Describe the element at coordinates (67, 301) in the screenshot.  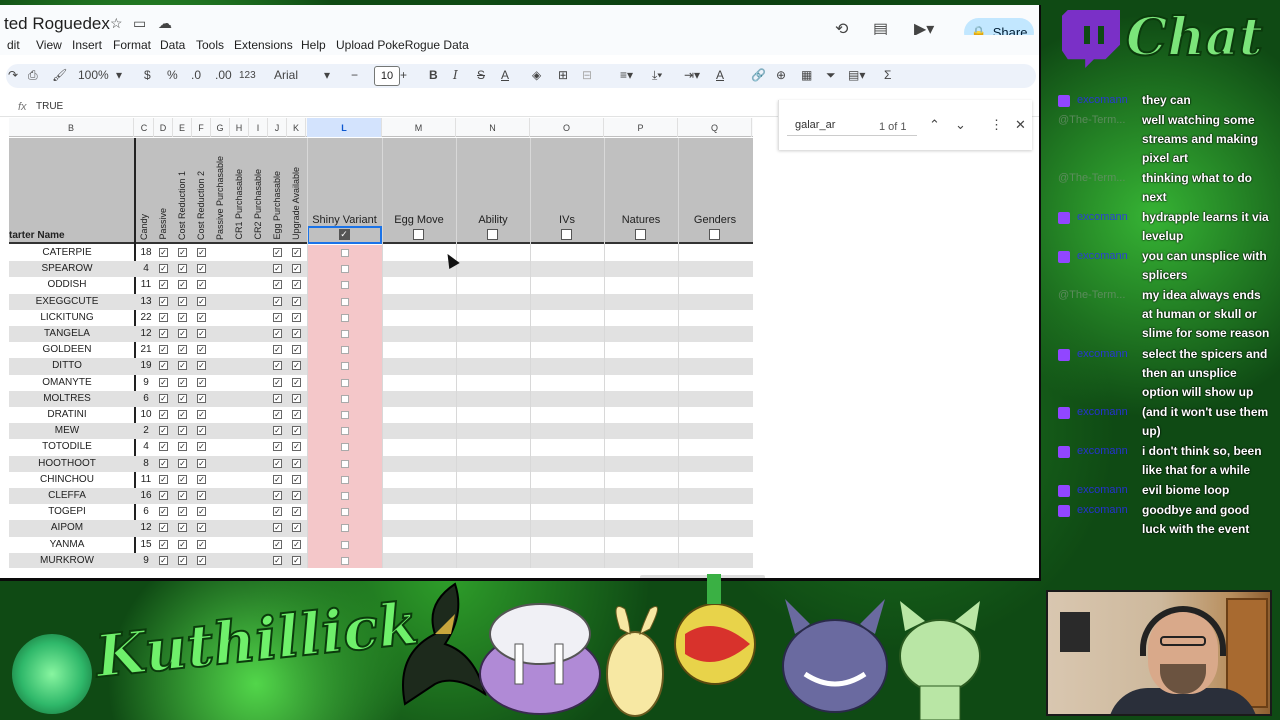
I see `starter-name-cell: EXEGGCUTE` at that location.